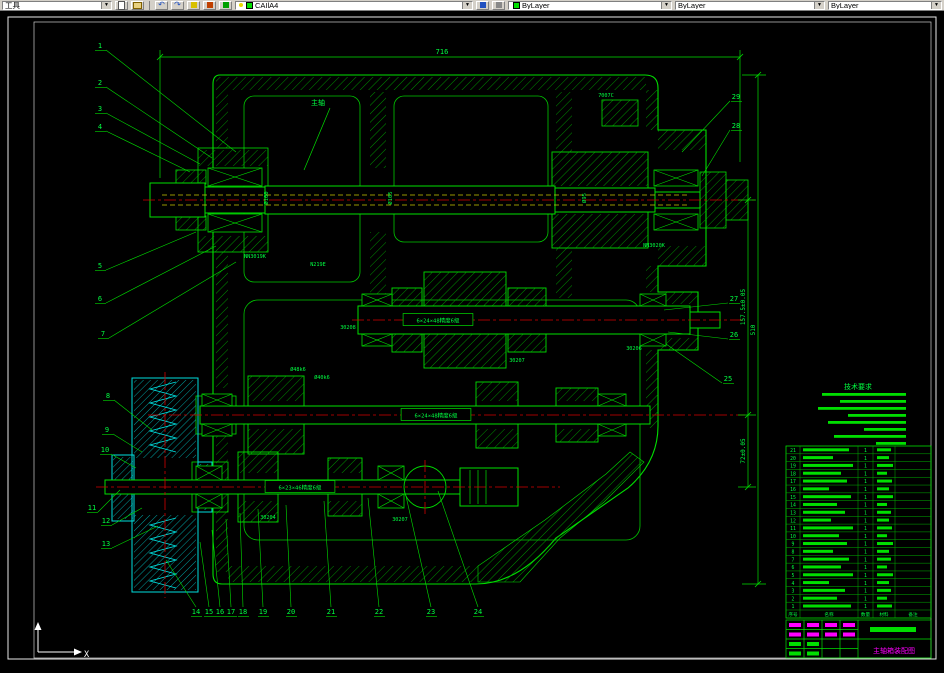  What do you see at coordinates (249, 5) in the screenshot?
I see `layer-color-swatch-icon` at bounding box center [249, 5].